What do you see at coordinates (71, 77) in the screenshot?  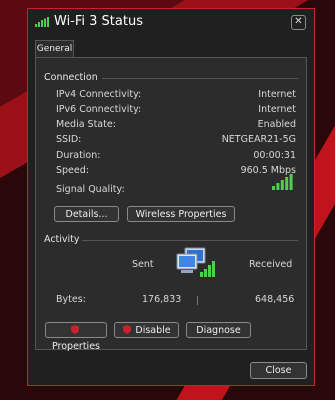 I see `connection-heading: Connection` at bounding box center [71, 77].